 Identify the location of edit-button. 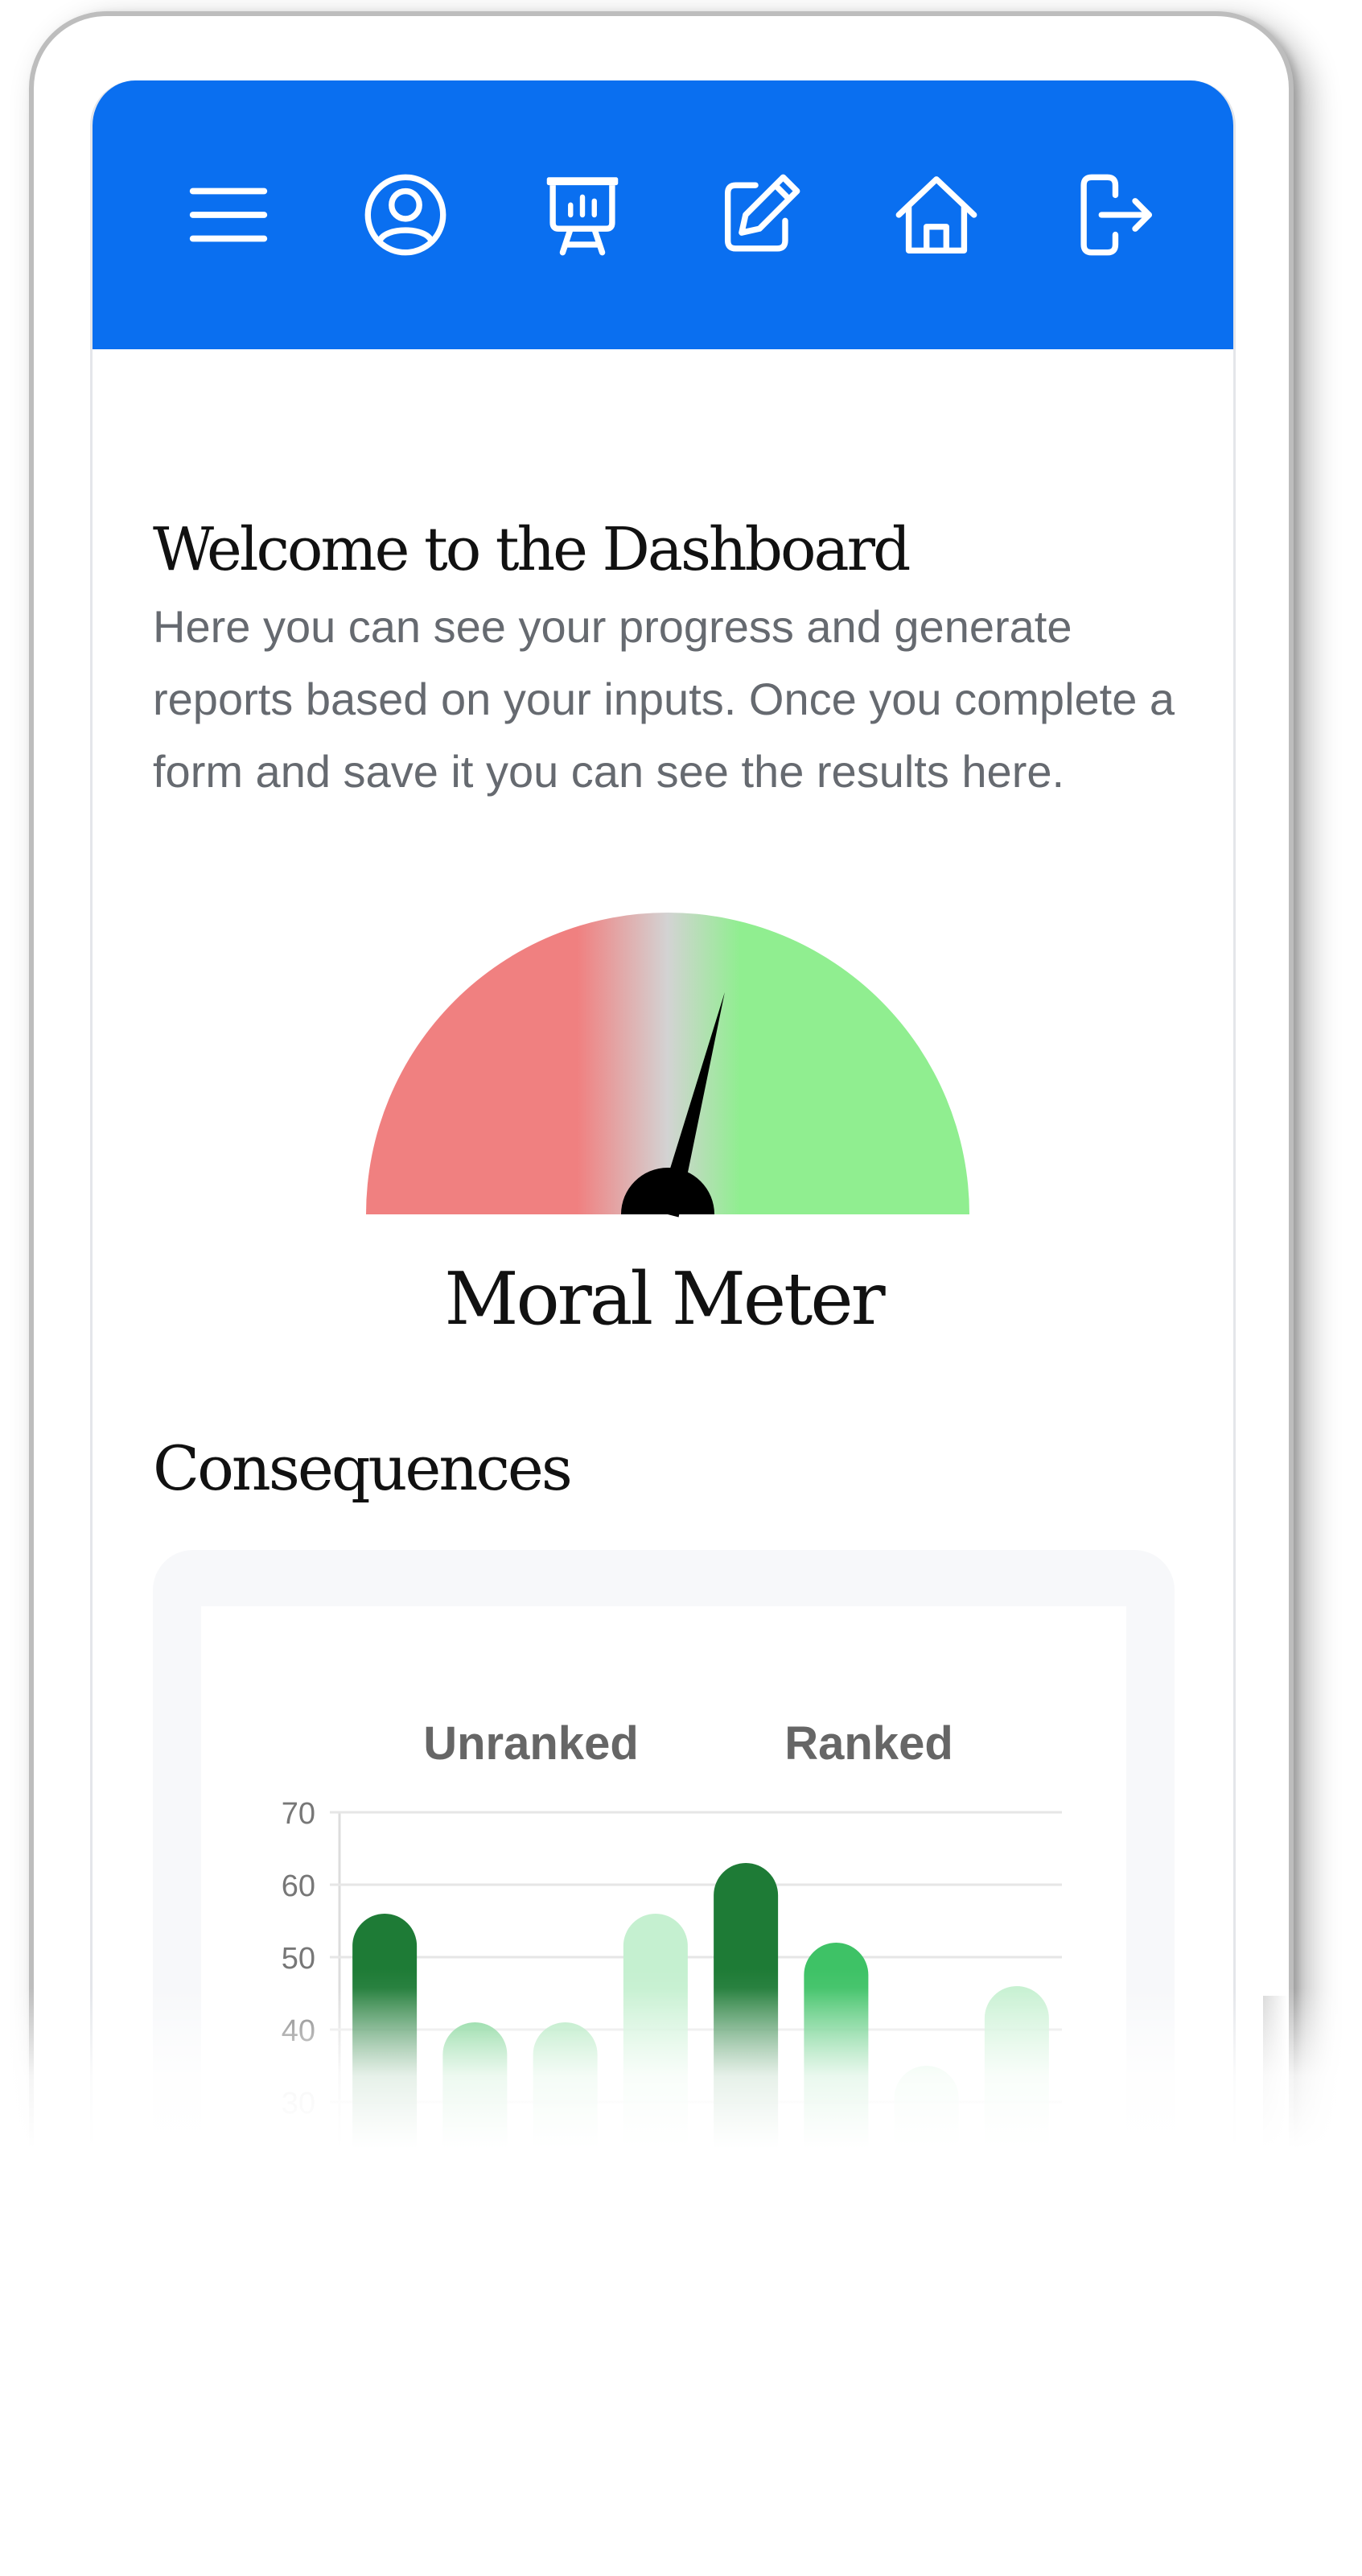
(759, 214).